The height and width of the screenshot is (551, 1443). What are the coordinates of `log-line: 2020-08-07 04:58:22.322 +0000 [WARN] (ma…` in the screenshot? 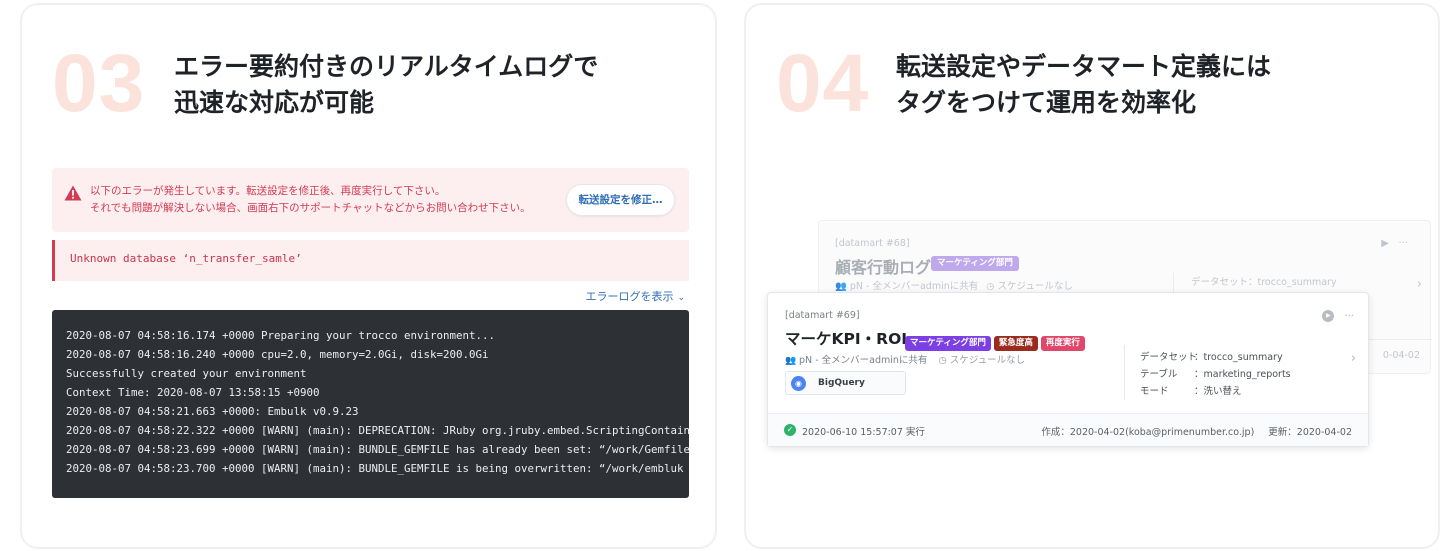 It's located at (377, 430).